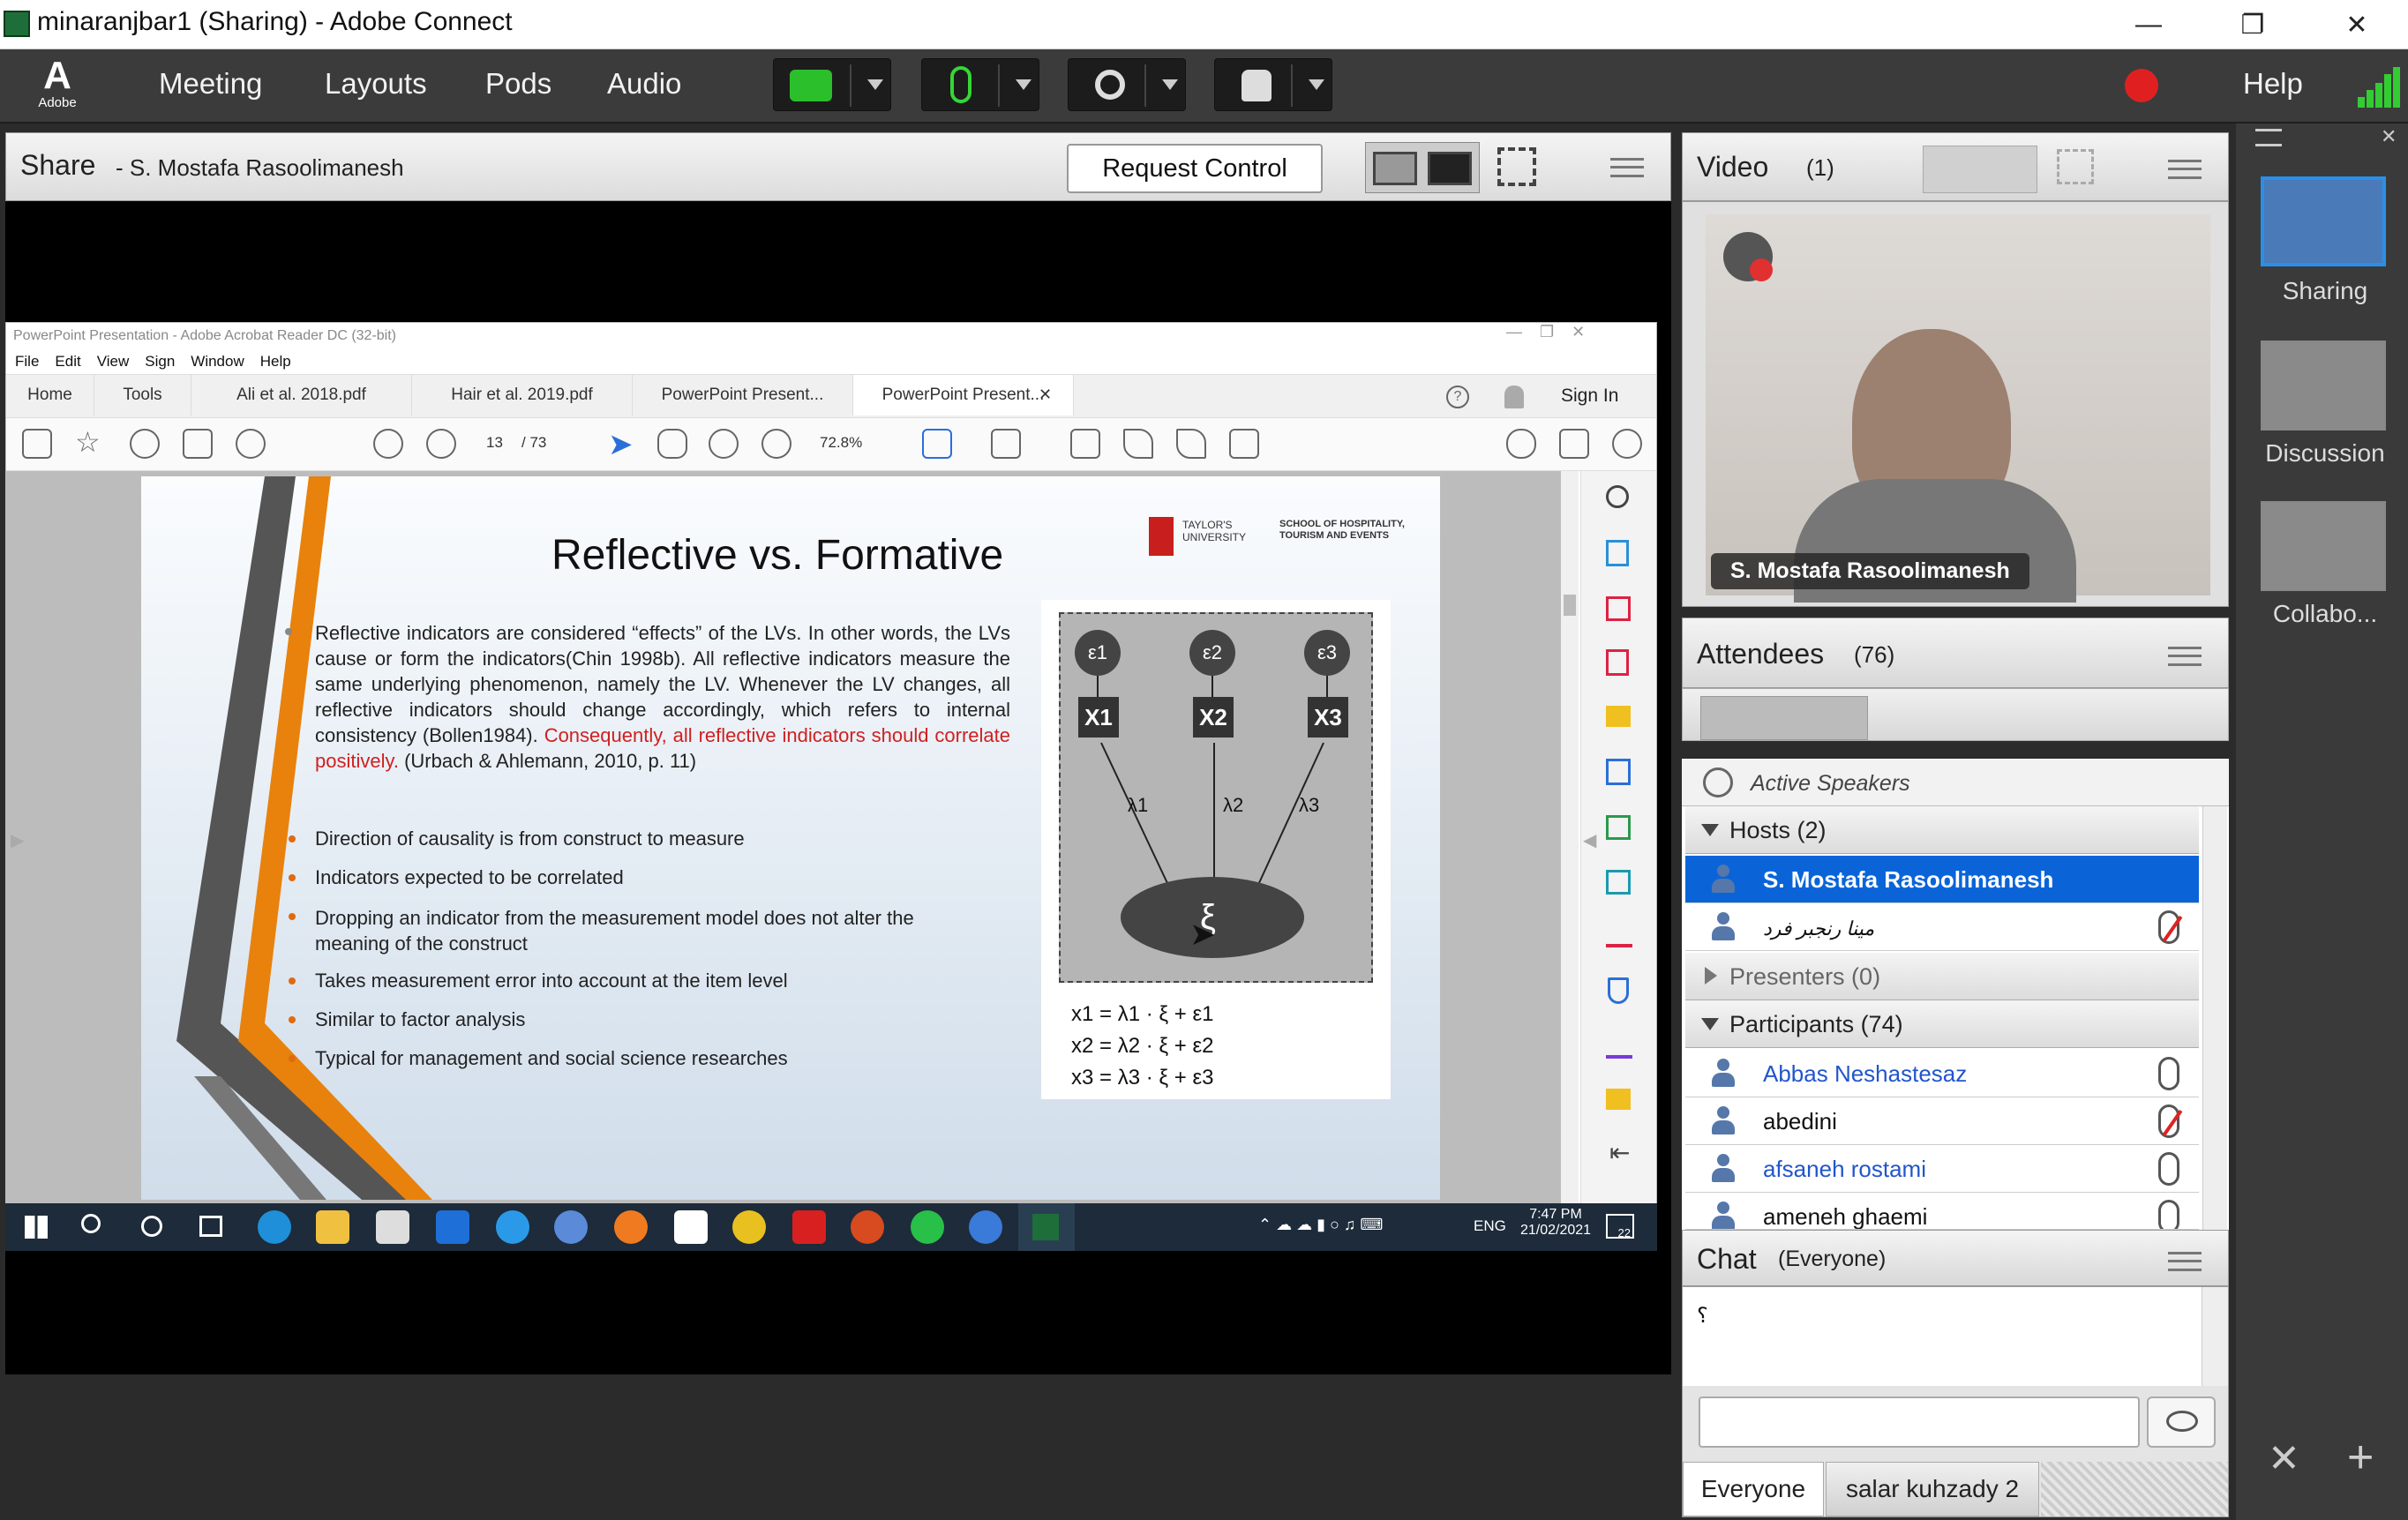  I want to click on upload-icon, so click(145, 444).